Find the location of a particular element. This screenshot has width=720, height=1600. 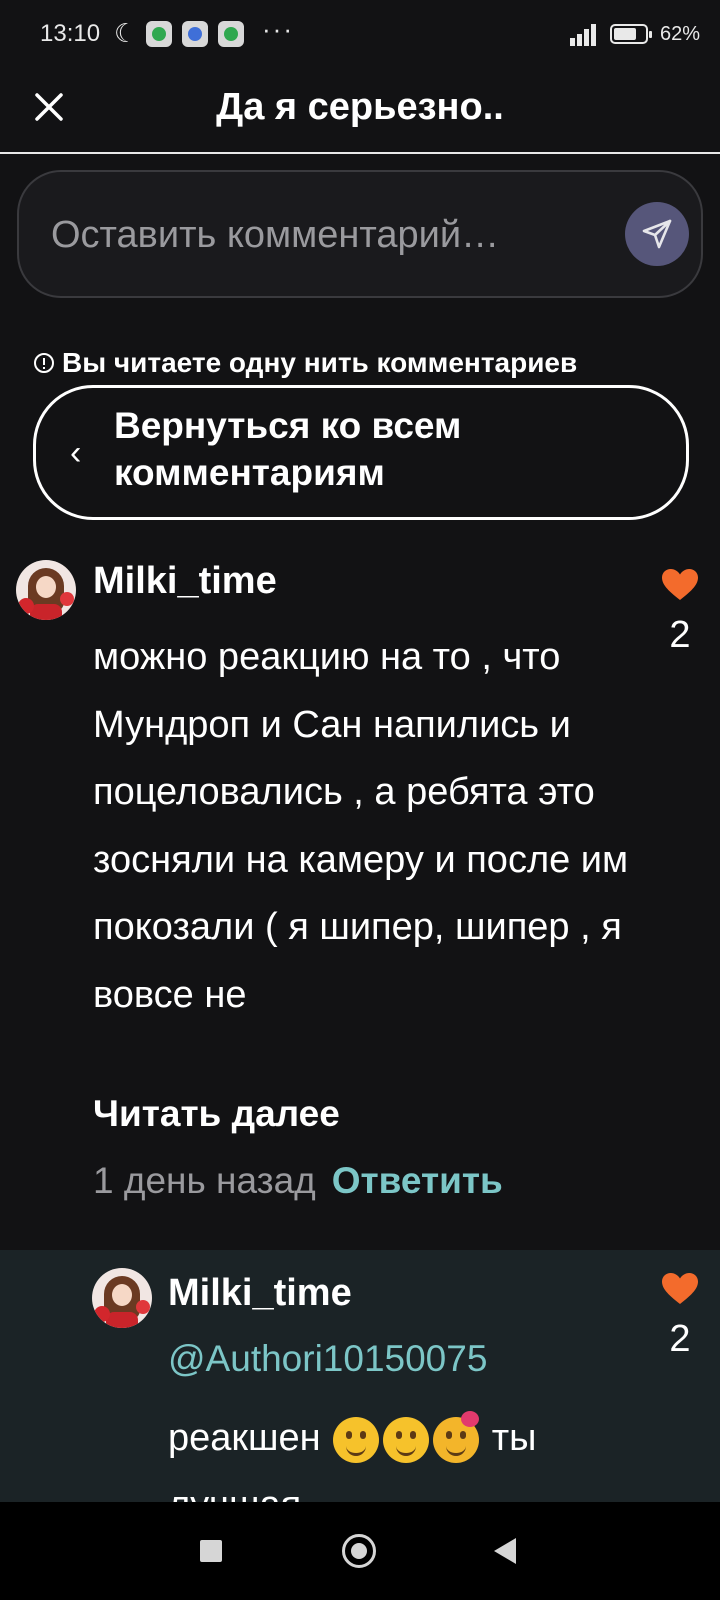

header: Да я серьезно.. is located at coordinates (360, 112).